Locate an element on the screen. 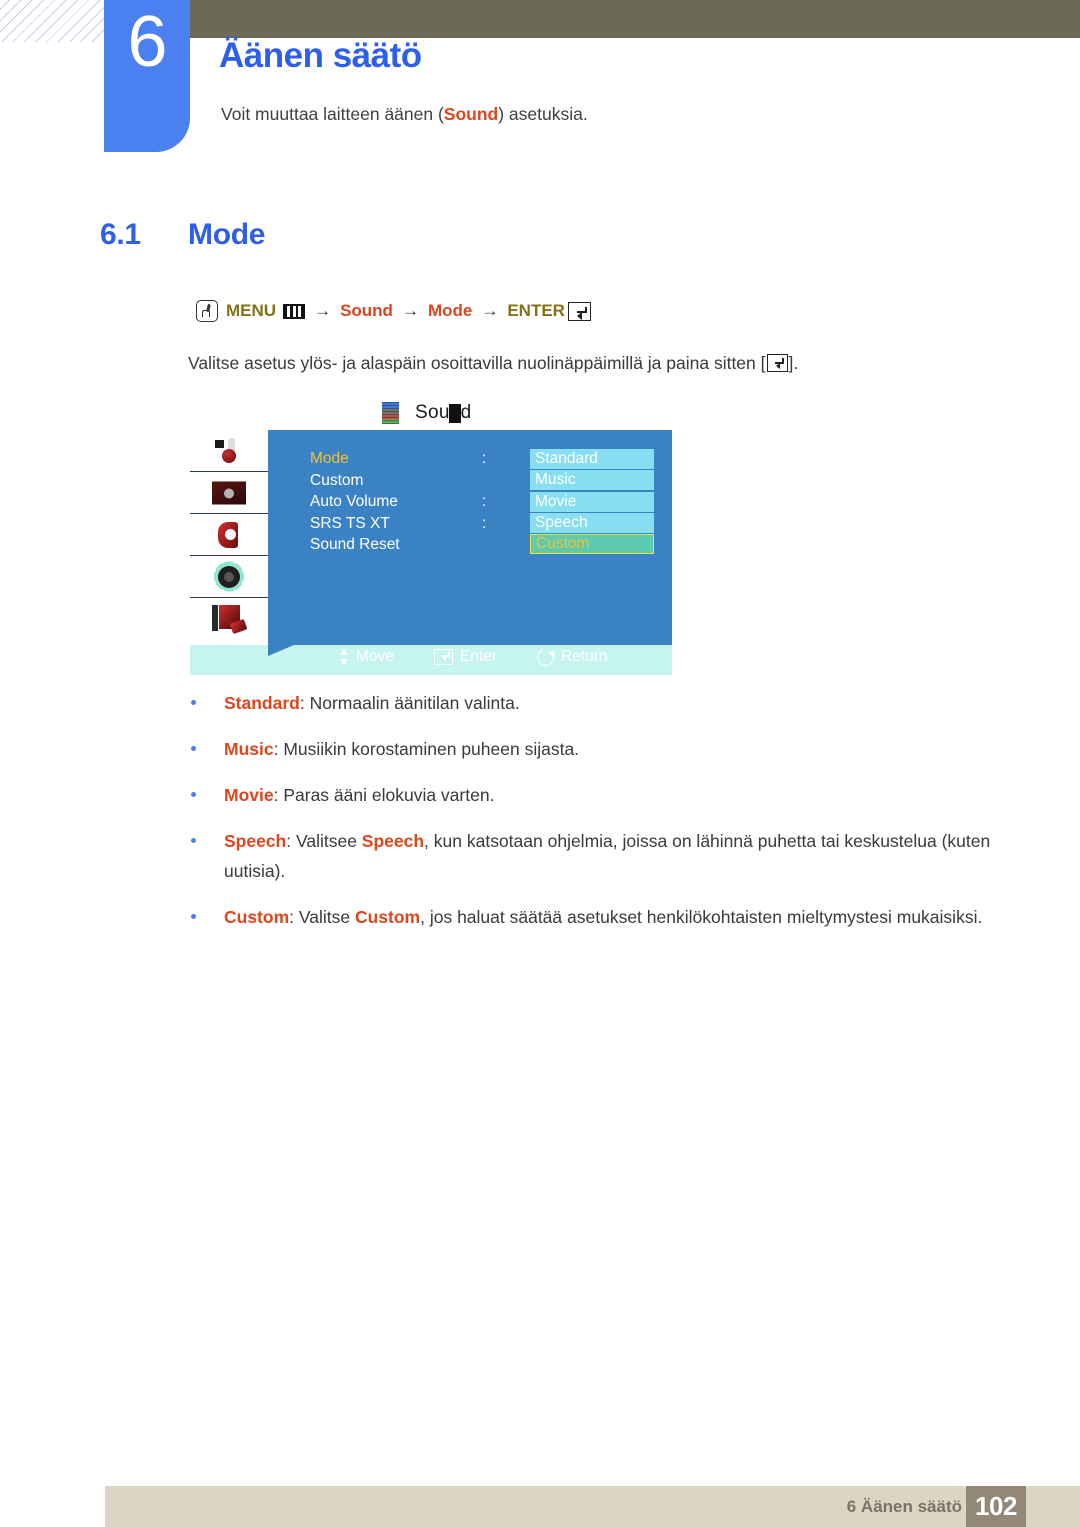 The height and width of the screenshot is (1527, 1080). osd-footer-move: Move is located at coordinates (367, 657).